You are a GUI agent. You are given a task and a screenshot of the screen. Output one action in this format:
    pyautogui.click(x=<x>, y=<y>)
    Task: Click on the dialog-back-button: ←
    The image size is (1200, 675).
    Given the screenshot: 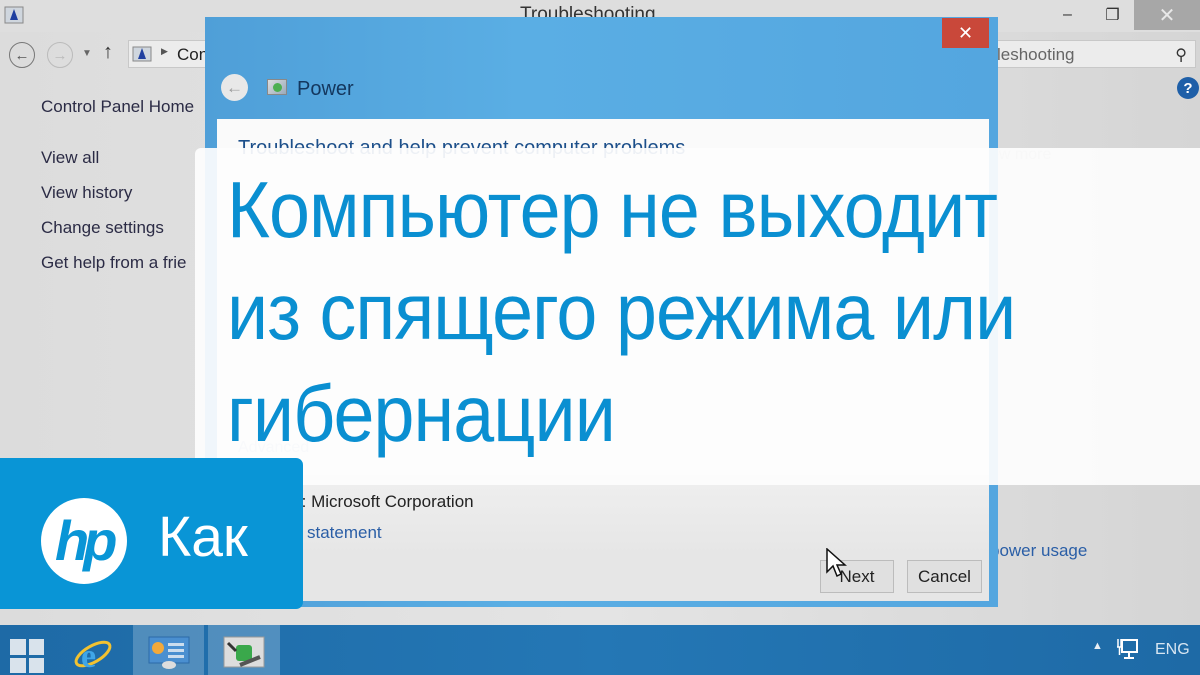 What is the action you would take?
    pyautogui.click(x=234, y=87)
    